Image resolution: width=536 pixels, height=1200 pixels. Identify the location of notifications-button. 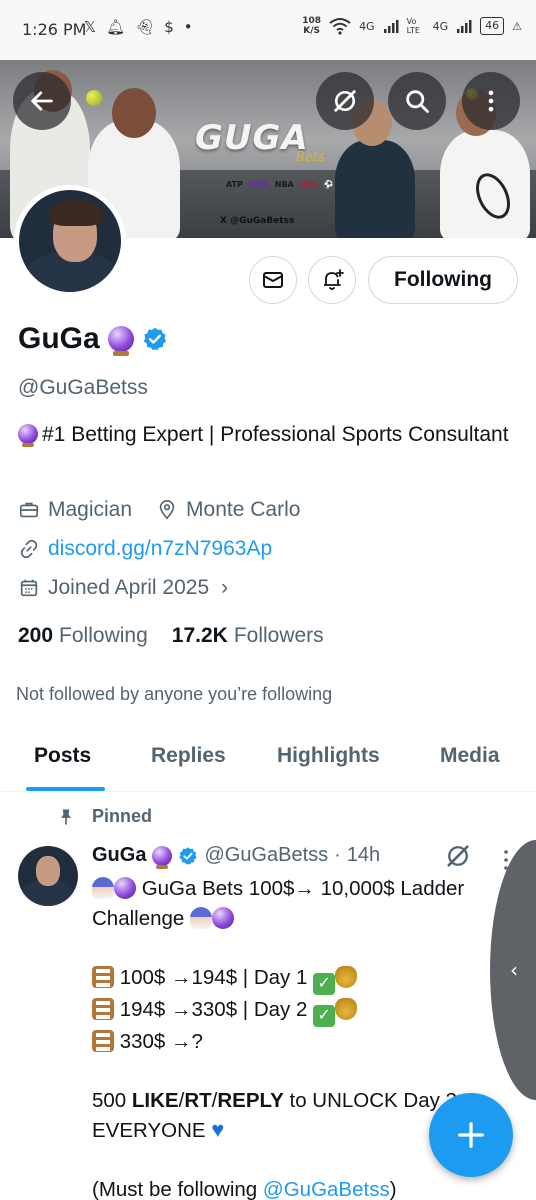
(332, 280).